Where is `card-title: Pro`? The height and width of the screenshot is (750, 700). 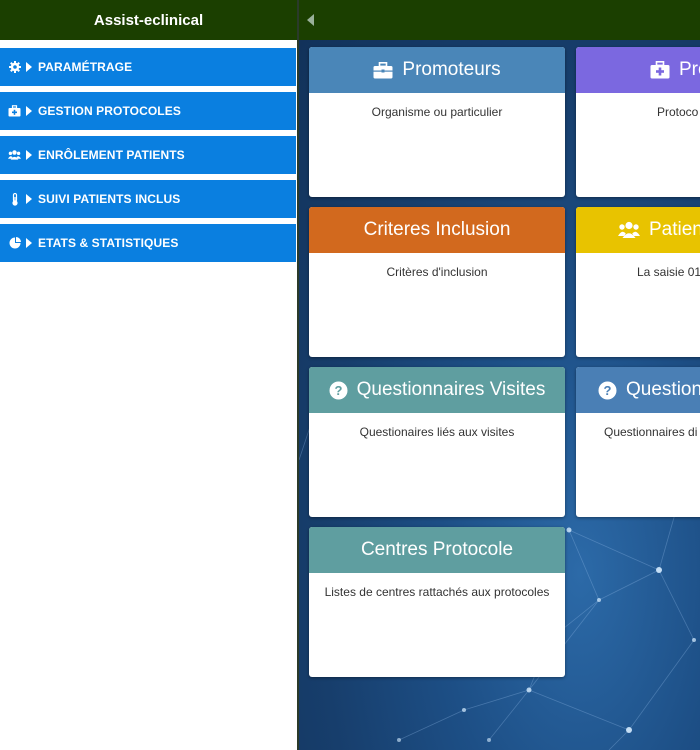 card-title: Pro is located at coordinates (689, 69).